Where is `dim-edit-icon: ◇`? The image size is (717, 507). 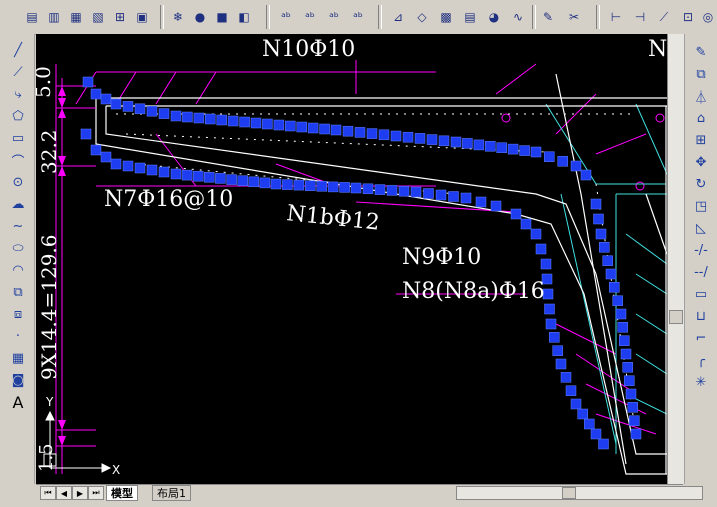 dim-edit-icon: ◇ is located at coordinates (422, 17).